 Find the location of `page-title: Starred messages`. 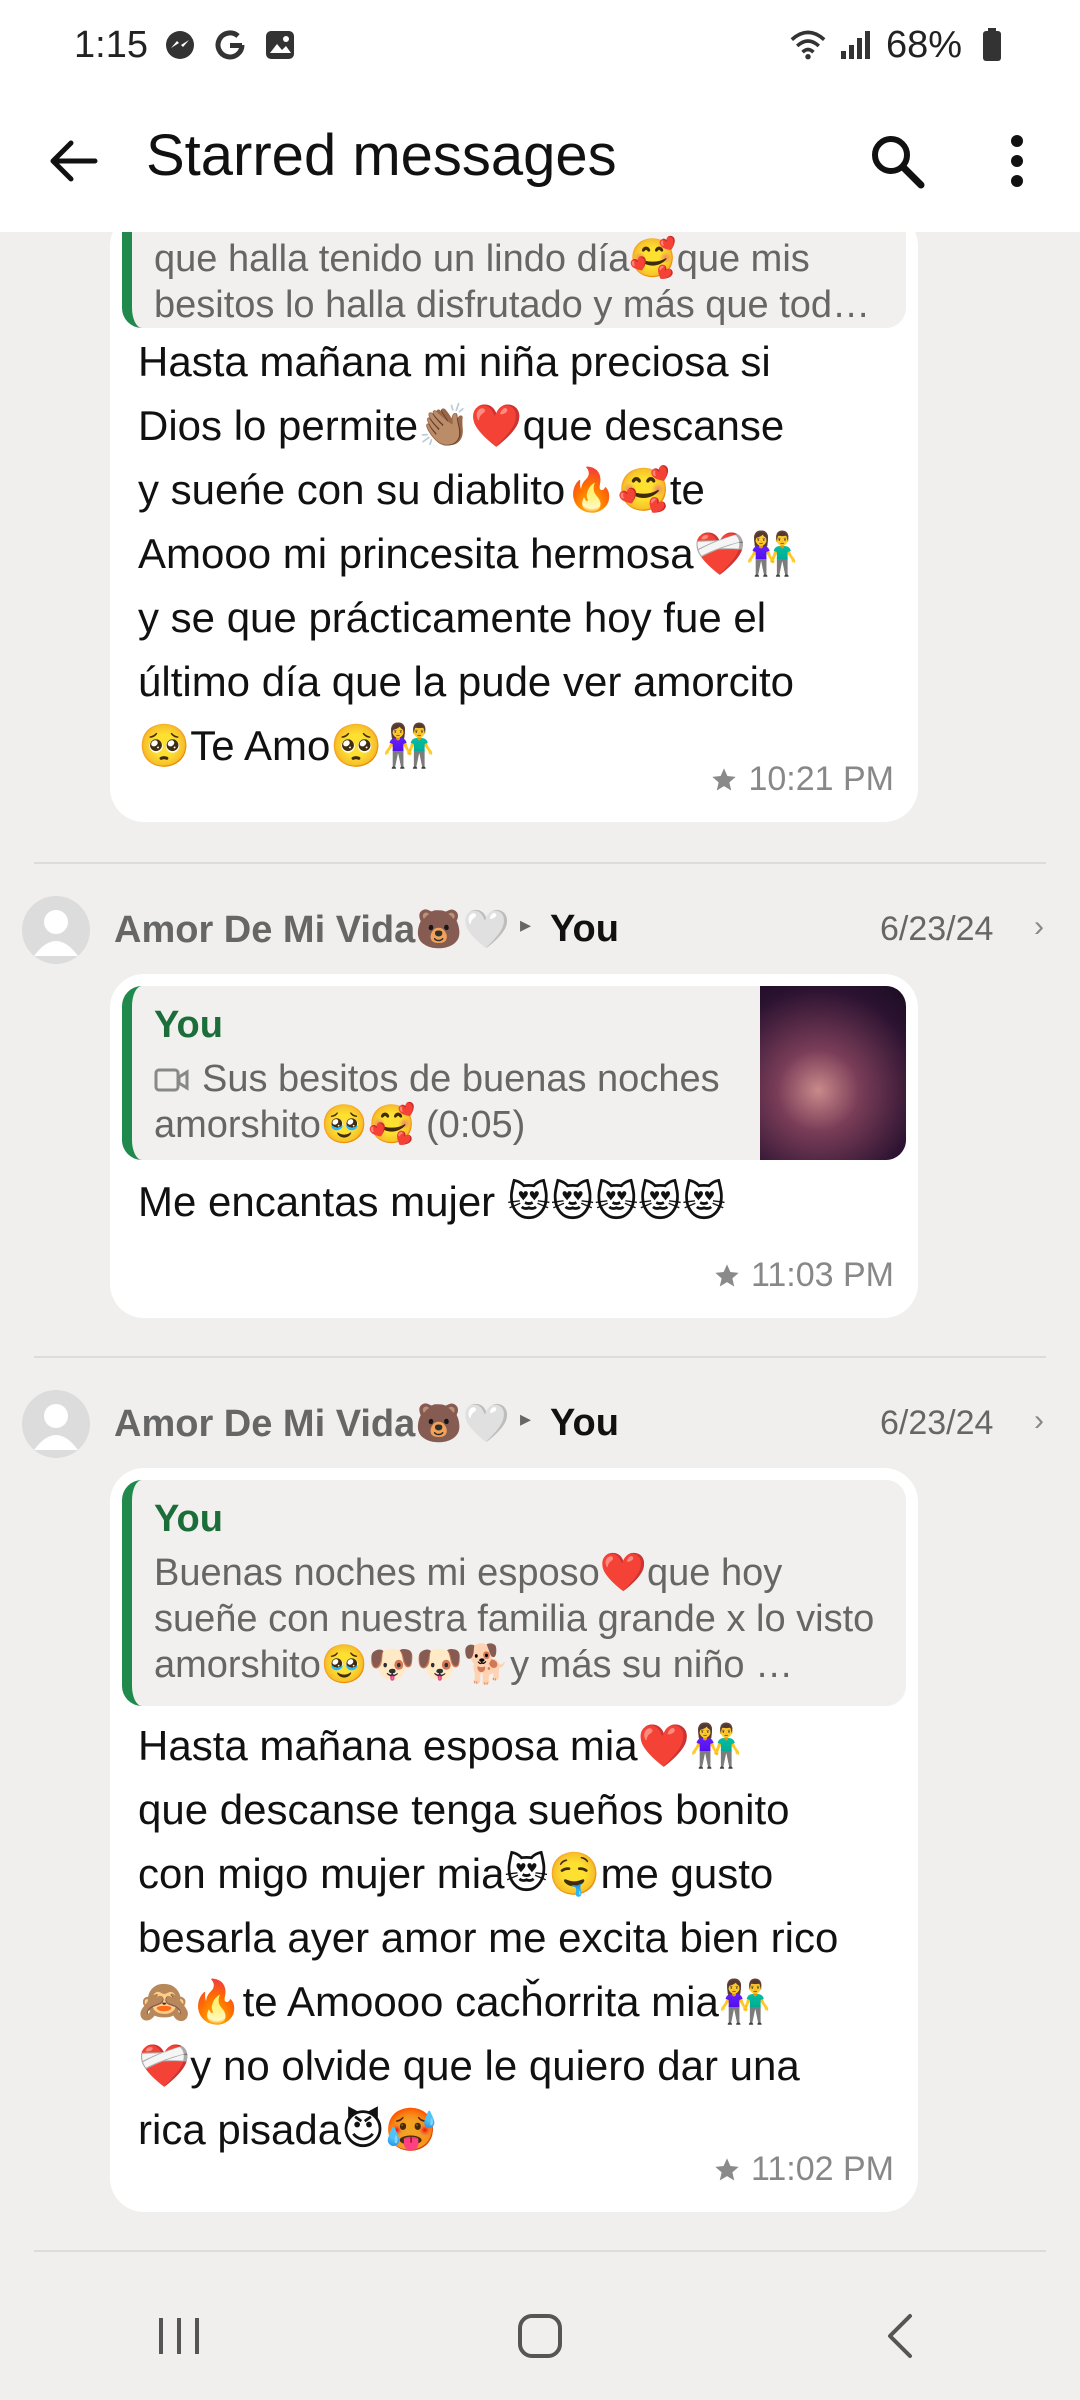

page-title: Starred messages is located at coordinates (381, 155).